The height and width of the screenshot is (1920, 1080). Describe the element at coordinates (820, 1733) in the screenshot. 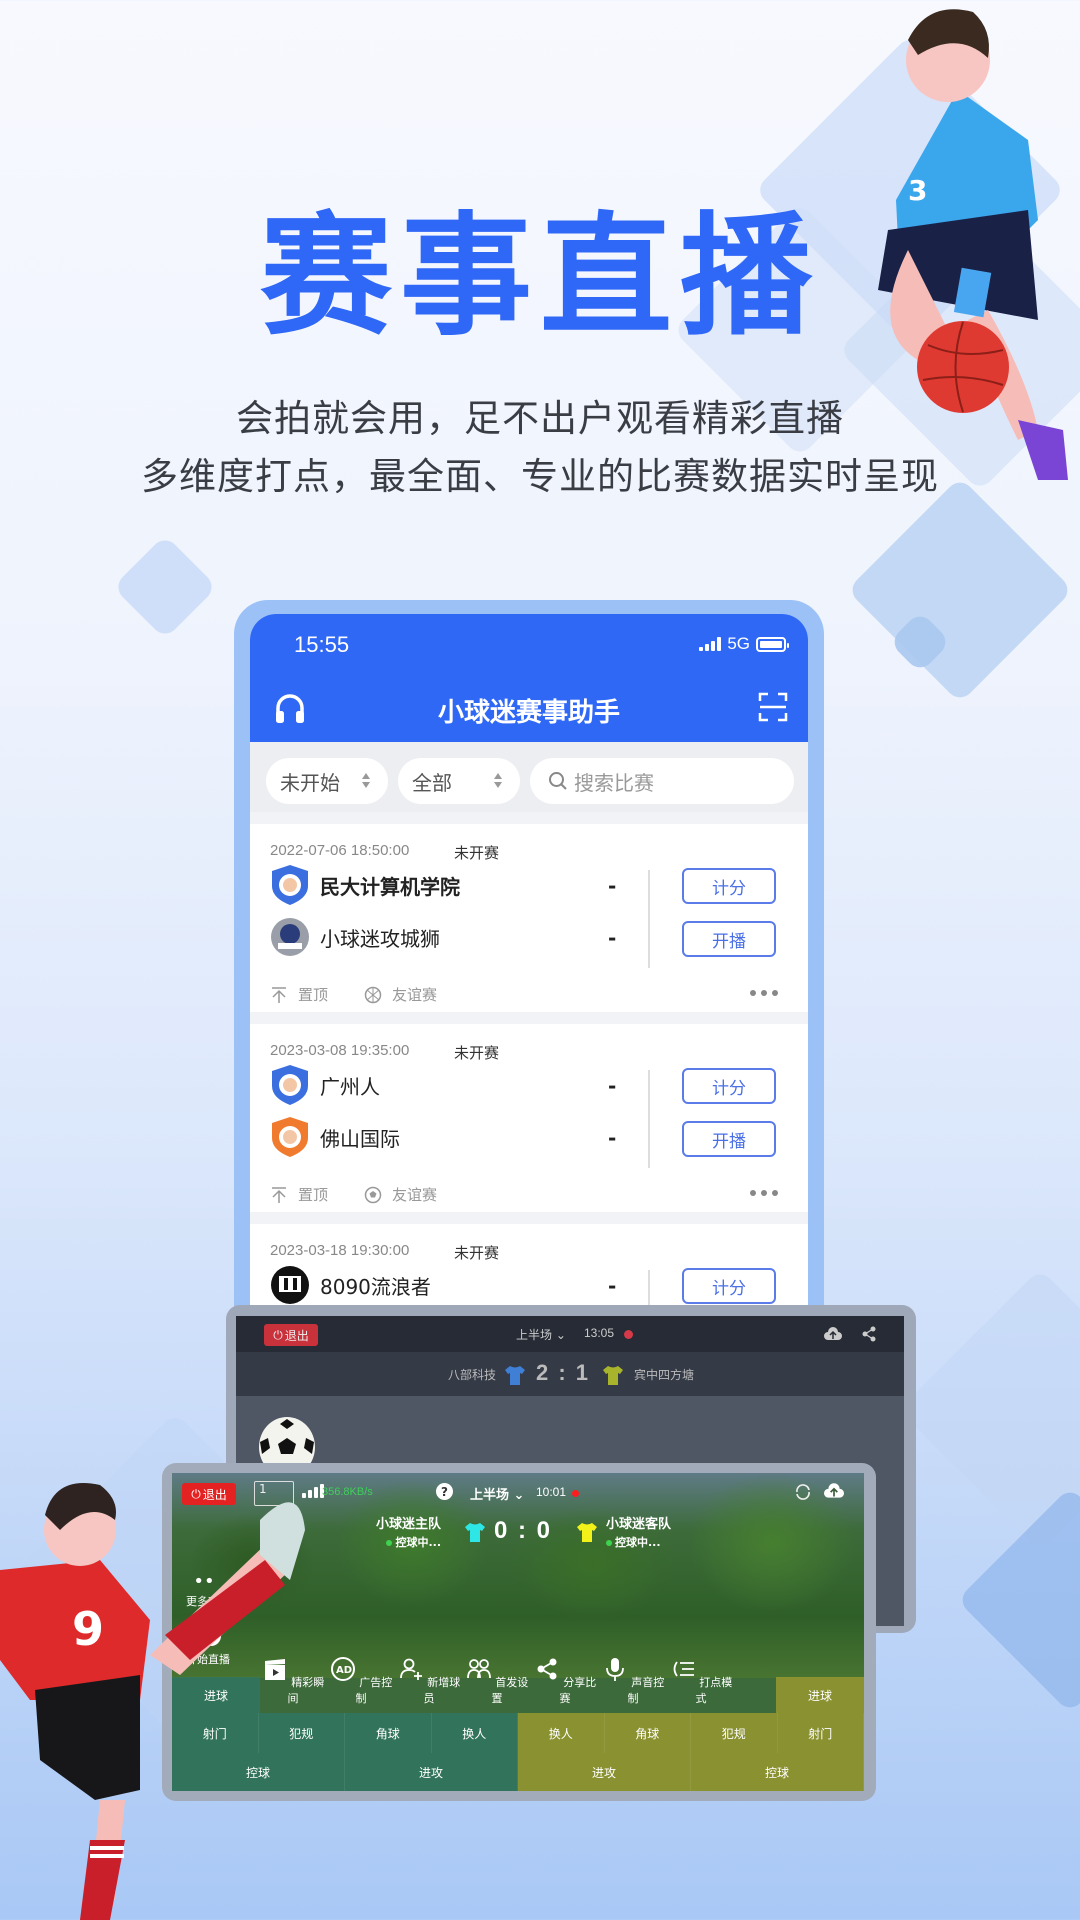

I see `away-shot-button: 射门` at that location.